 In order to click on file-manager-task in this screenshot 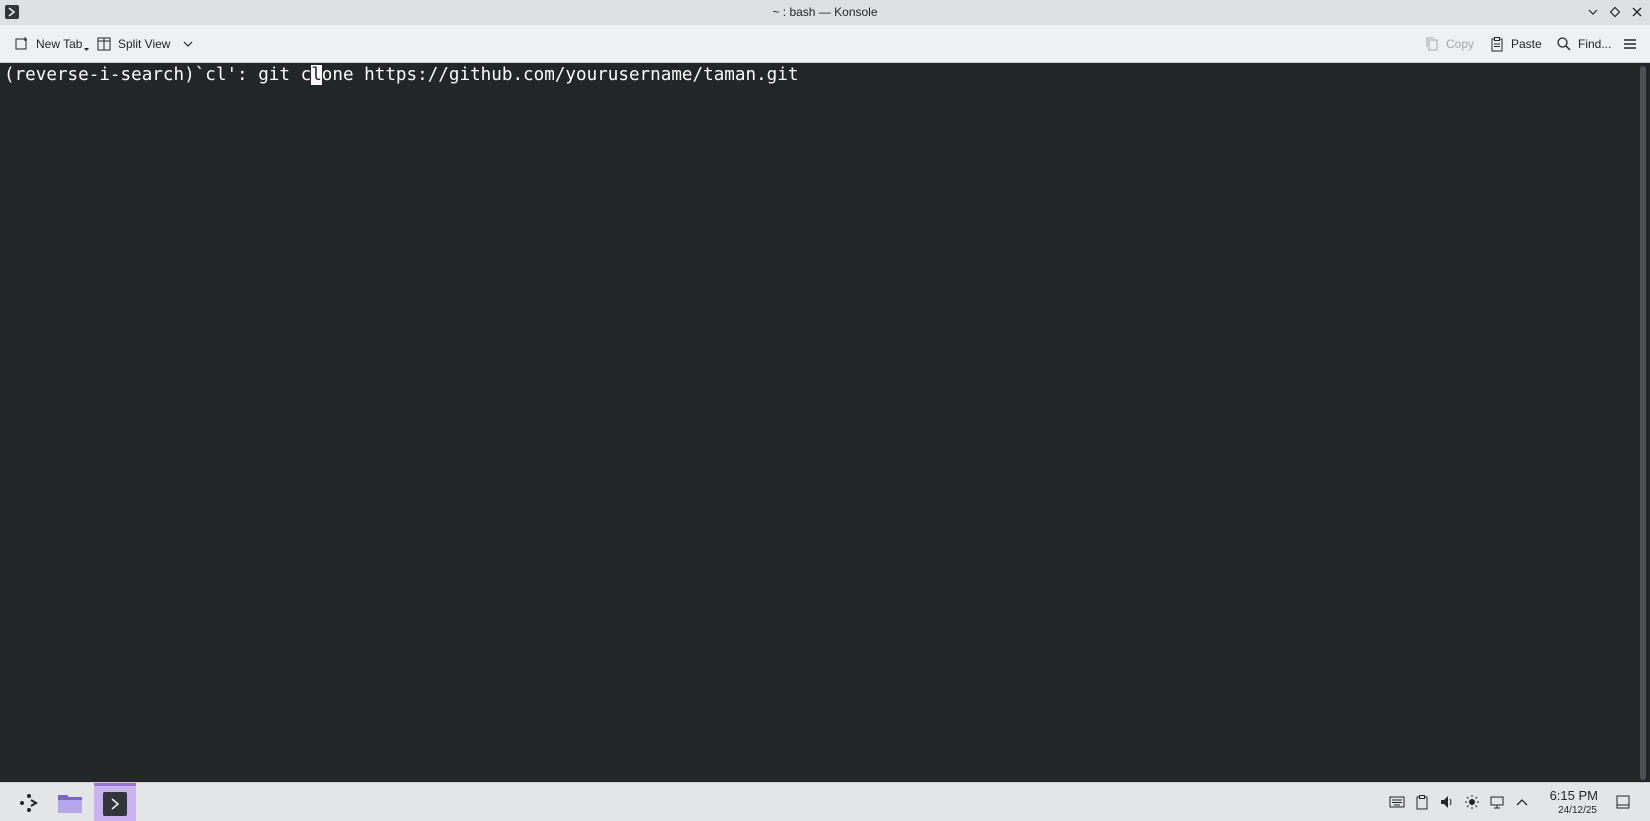, I will do `click(70, 802)`.